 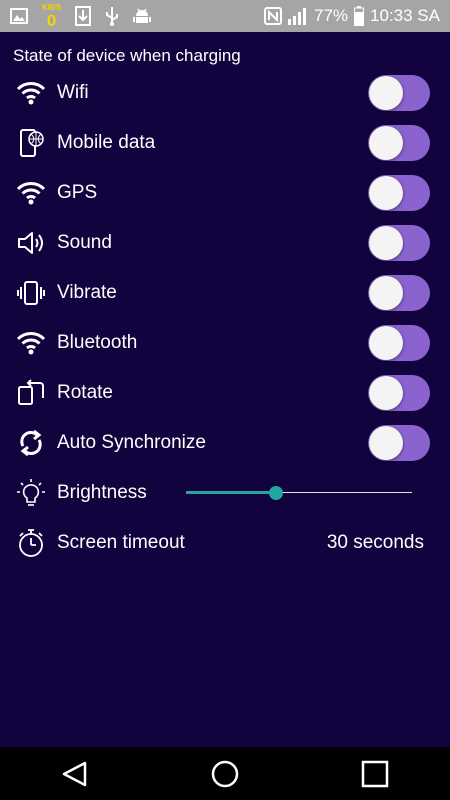 What do you see at coordinates (359, 16) in the screenshot?
I see `battery-icon` at bounding box center [359, 16].